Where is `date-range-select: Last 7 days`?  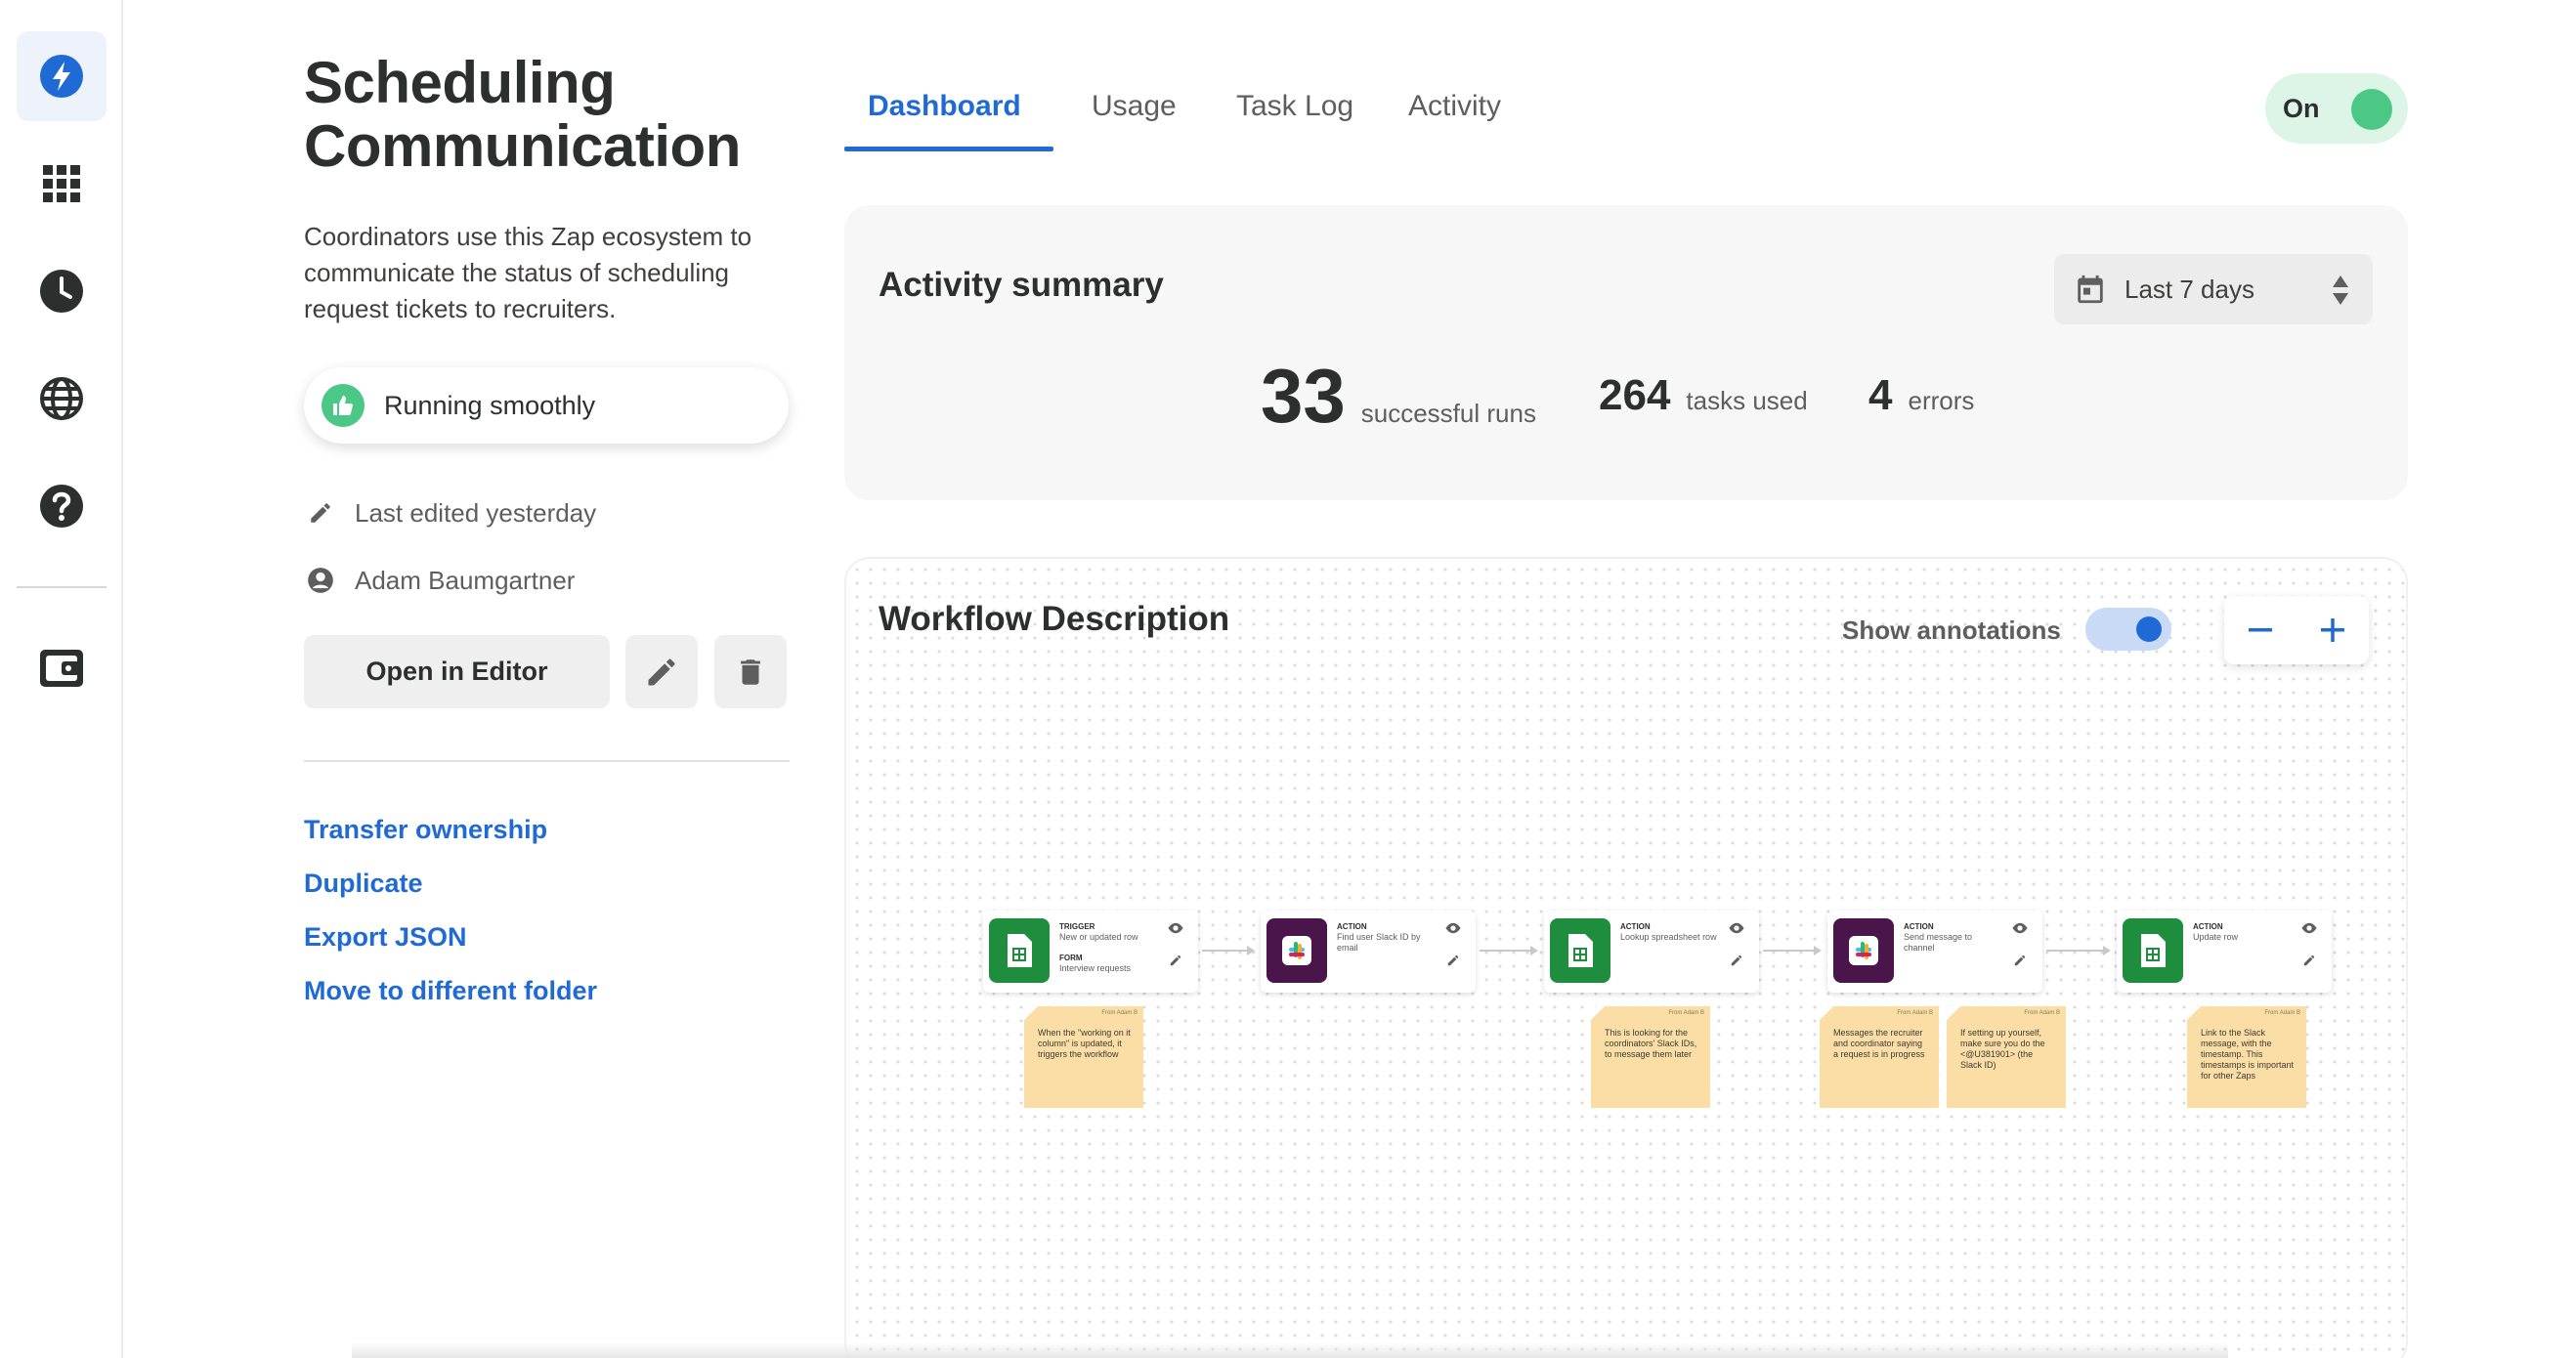
date-range-select: Last 7 days is located at coordinates (2214, 289).